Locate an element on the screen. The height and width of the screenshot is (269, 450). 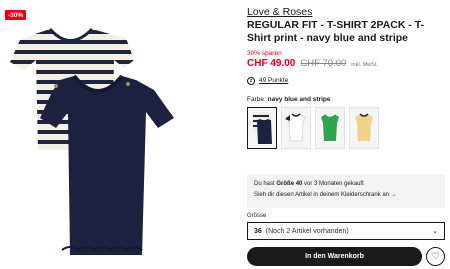
swatch-image-green is located at coordinates (330, 127).